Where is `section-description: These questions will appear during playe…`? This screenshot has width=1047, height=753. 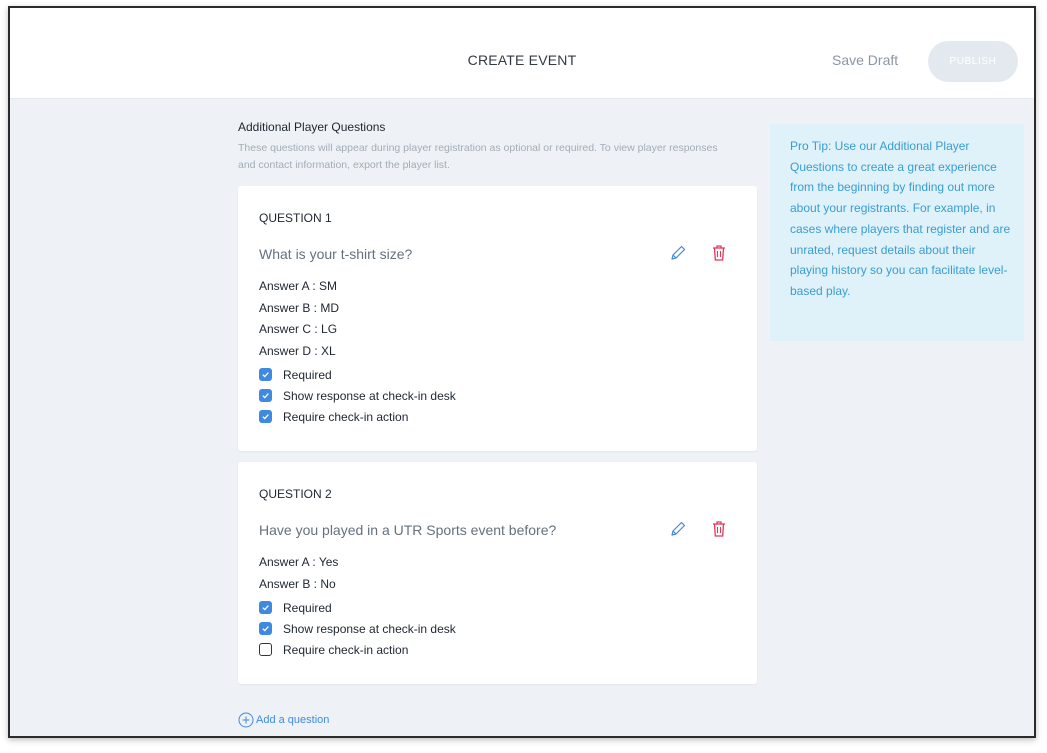 section-description: These questions will appear during playe… is located at coordinates (478, 156).